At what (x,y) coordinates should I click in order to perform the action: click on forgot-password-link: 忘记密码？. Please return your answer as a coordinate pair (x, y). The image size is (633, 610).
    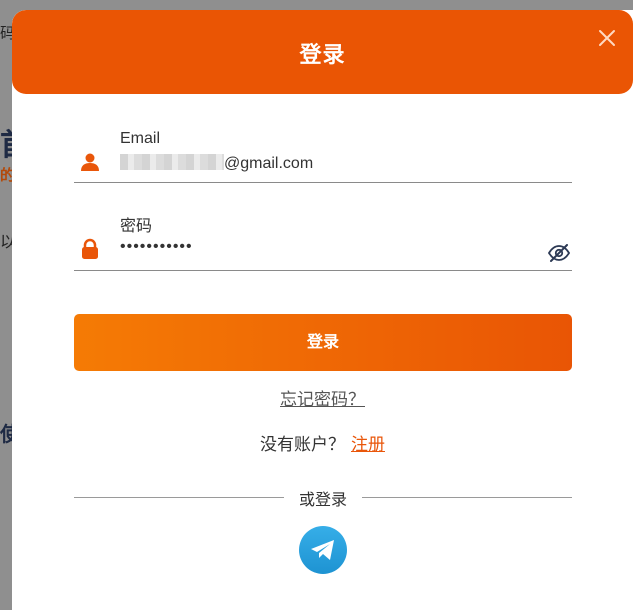
    Looking at the image, I should click on (322, 397).